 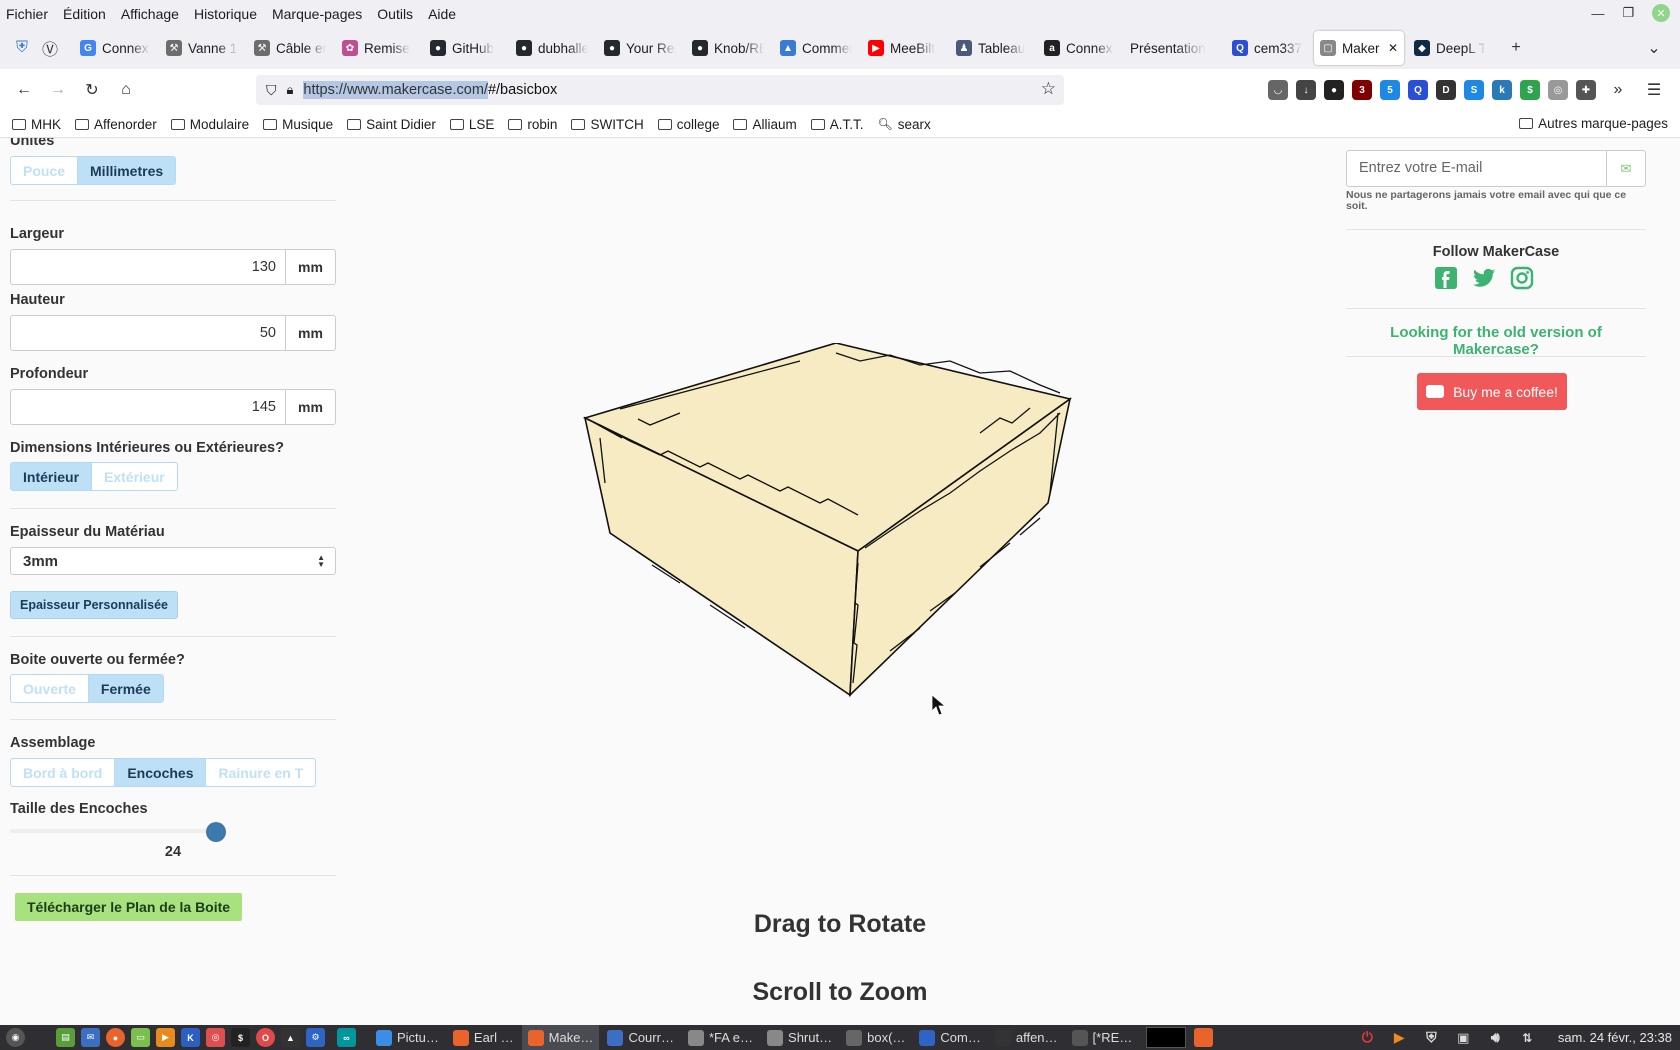 I want to click on inkscape-icon: ▲, so click(x=290, y=1037).